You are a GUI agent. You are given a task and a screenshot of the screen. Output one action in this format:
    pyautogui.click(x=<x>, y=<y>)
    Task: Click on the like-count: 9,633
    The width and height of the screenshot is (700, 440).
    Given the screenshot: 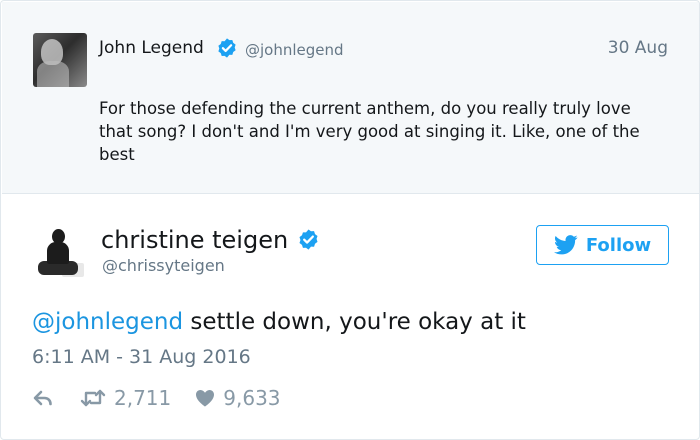 What is the action you would take?
    pyautogui.click(x=252, y=398)
    